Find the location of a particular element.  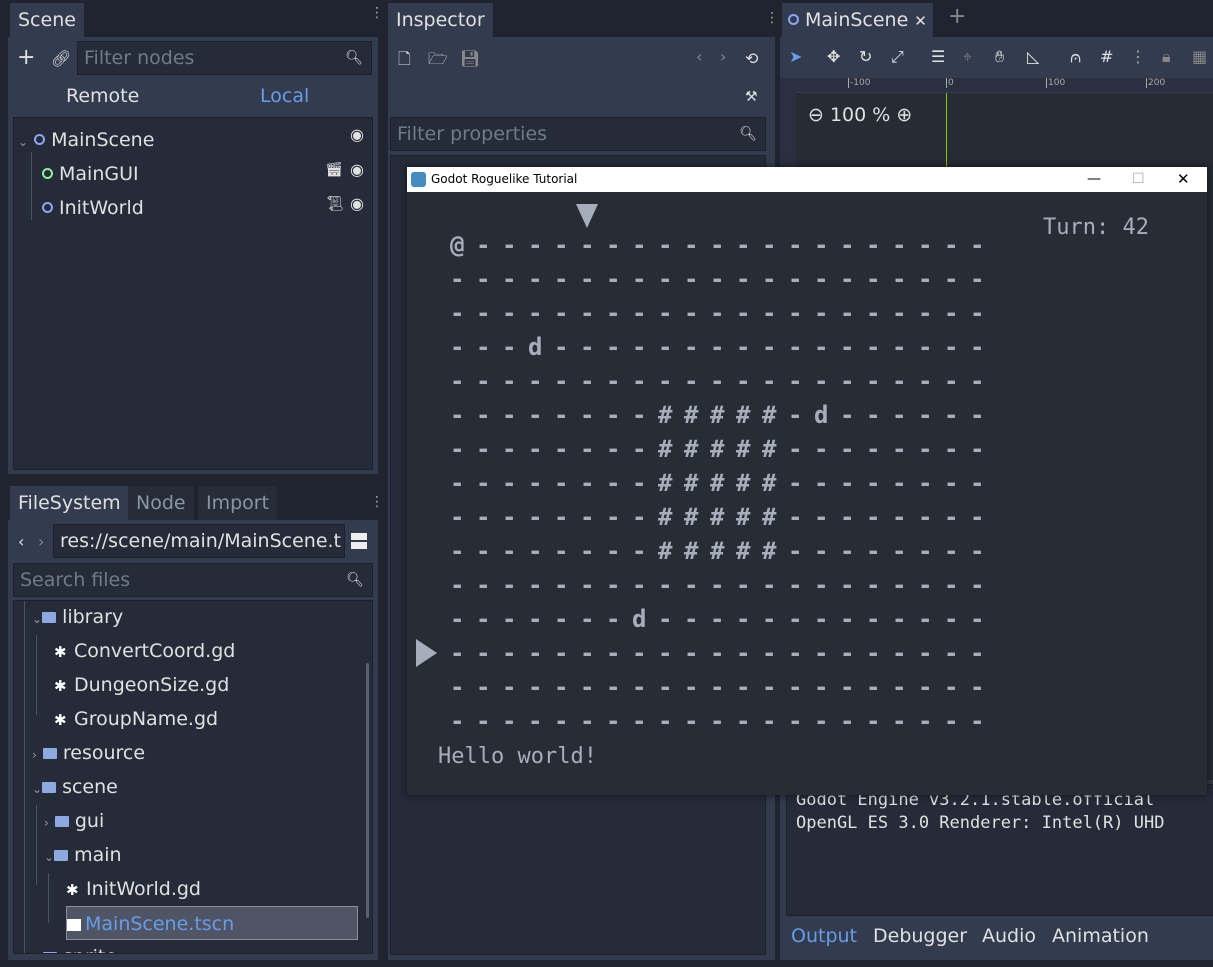

open-folder-icon: 🗁︎ is located at coordinates (438, 59).